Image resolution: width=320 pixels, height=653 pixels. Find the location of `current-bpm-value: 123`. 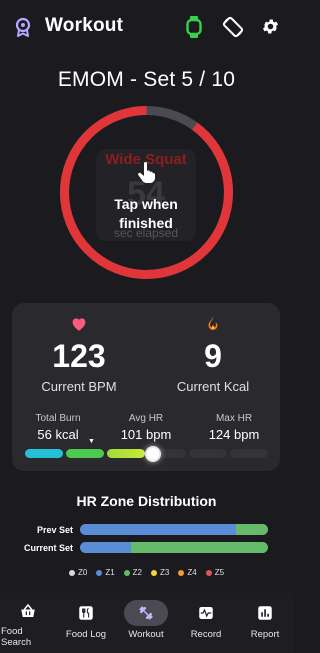

current-bpm-value: 123 is located at coordinates (79, 356).